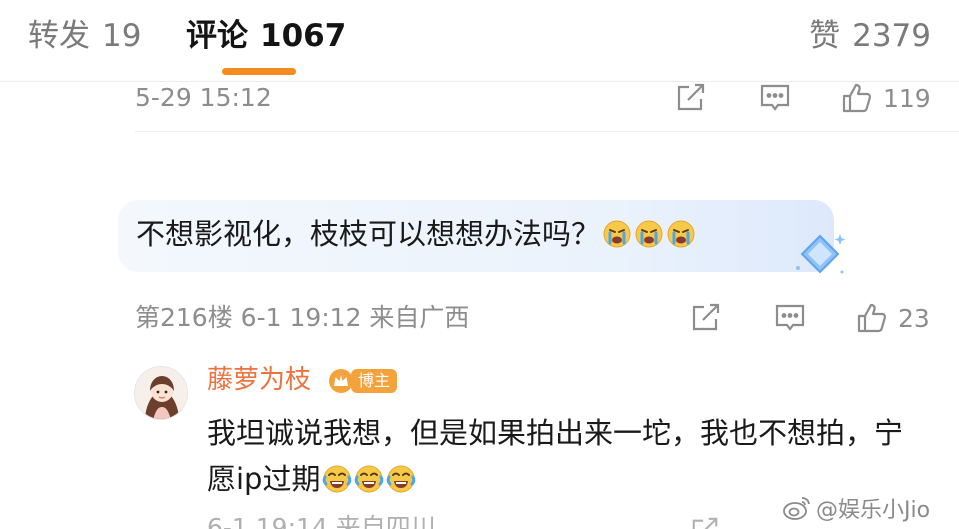 The height and width of the screenshot is (529, 959). What do you see at coordinates (821, 254) in the screenshot?
I see `diamond-badge-icon` at bounding box center [821, 254].